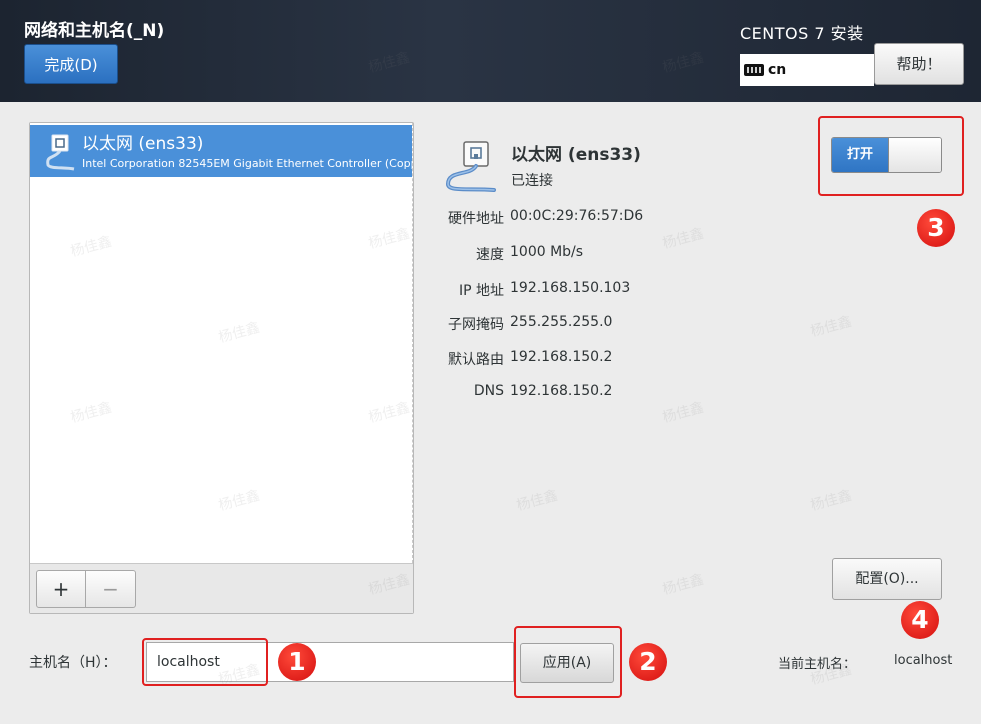 The image size is (981, 724). I want to click on annotation-badge-2: 2, so click(648, 662).